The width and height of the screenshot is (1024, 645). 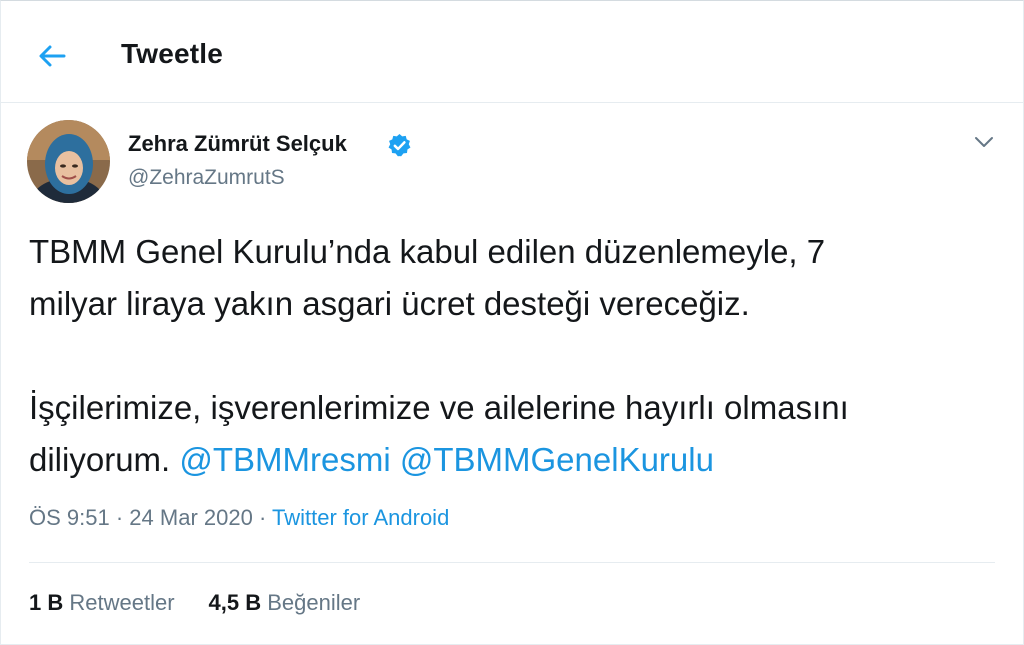 What do you see at coordinates (557, 459) in the screenshot?
I see `mention-link-tbmmgenelkurulu: @TBMMGenelKurulu` at bounding box center [557, 459].